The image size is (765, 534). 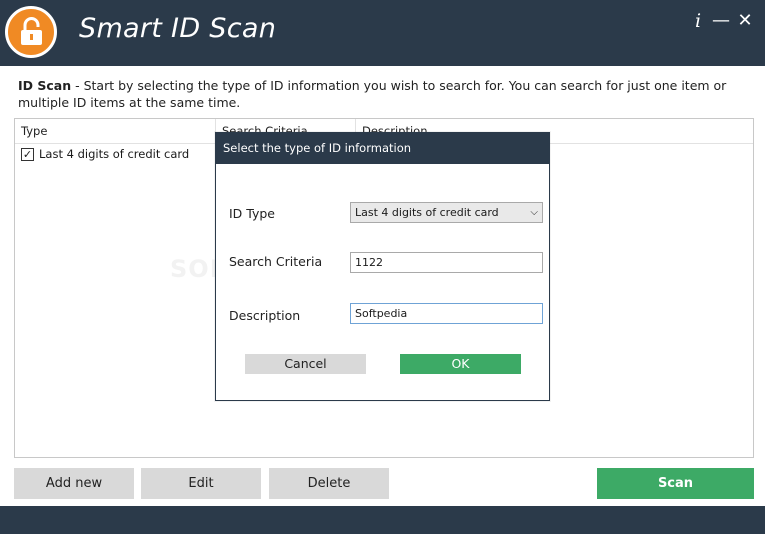 I want to click on row-checkbox: ✓, so click(x=27, y=154).